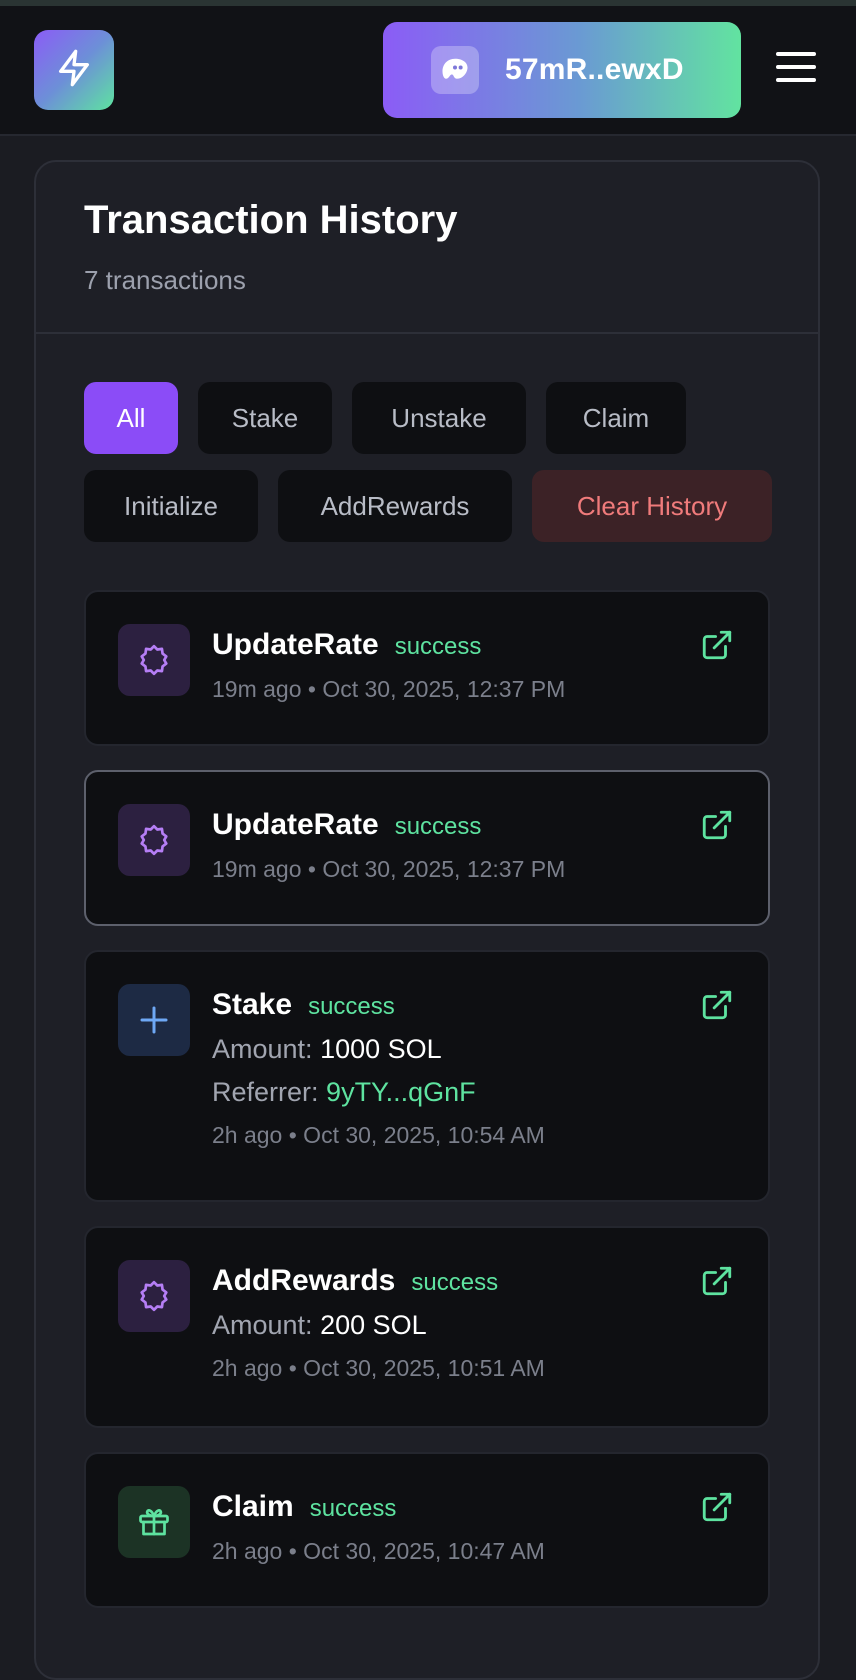 This screenshot has width=856, height=1680. I want to click on amount-value: 1000 SOL, so click(381, 1049).